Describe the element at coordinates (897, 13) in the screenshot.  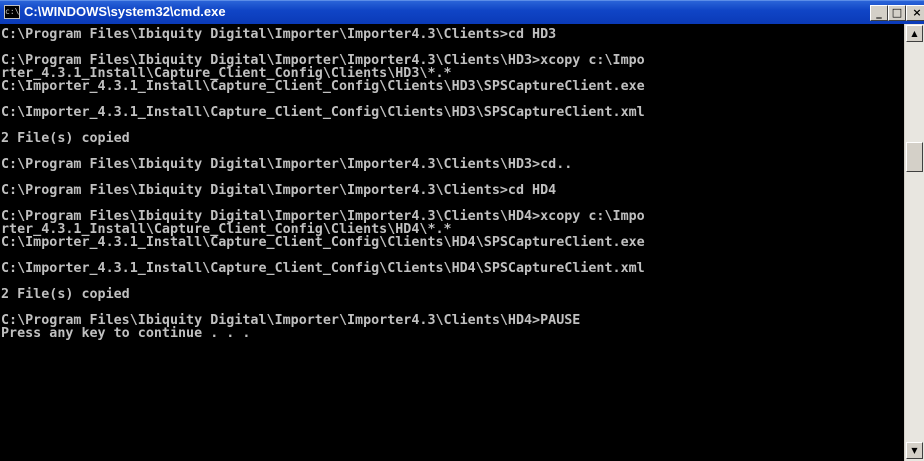
I see `maximize-button: □` at that location.